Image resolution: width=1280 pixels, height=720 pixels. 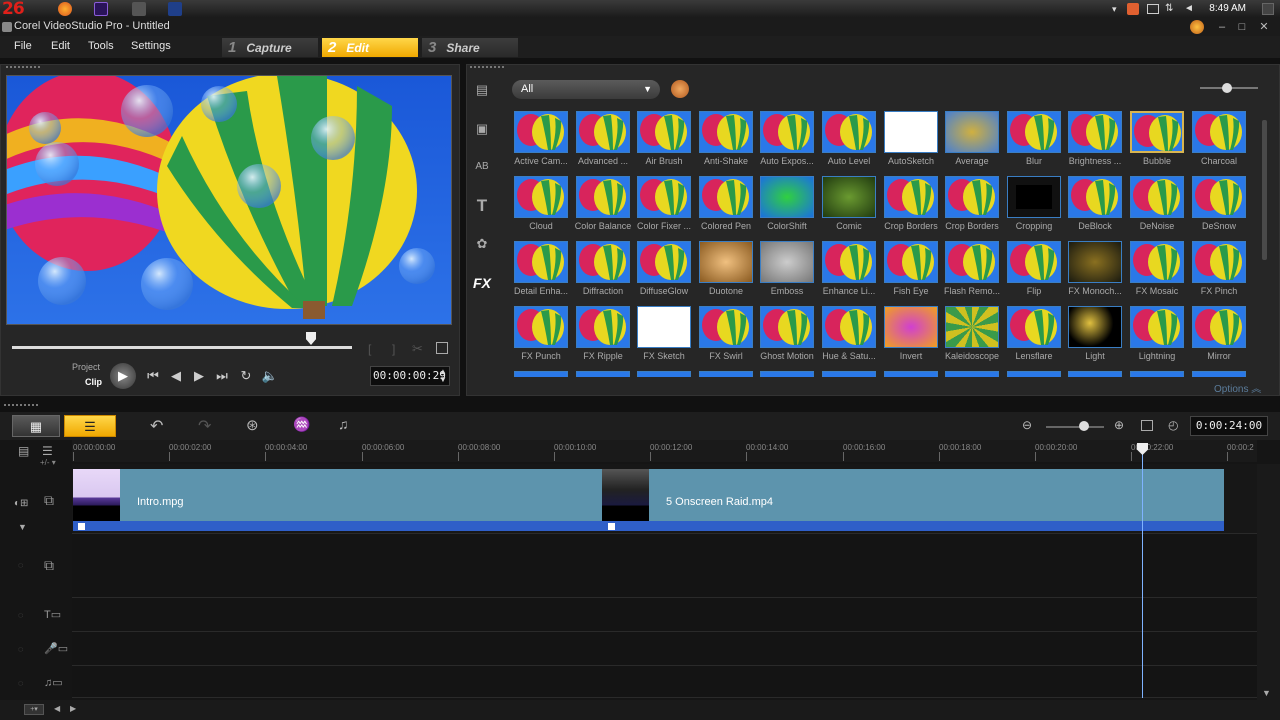 I want to click on zoom-slider, so click(x=1075, y=427).